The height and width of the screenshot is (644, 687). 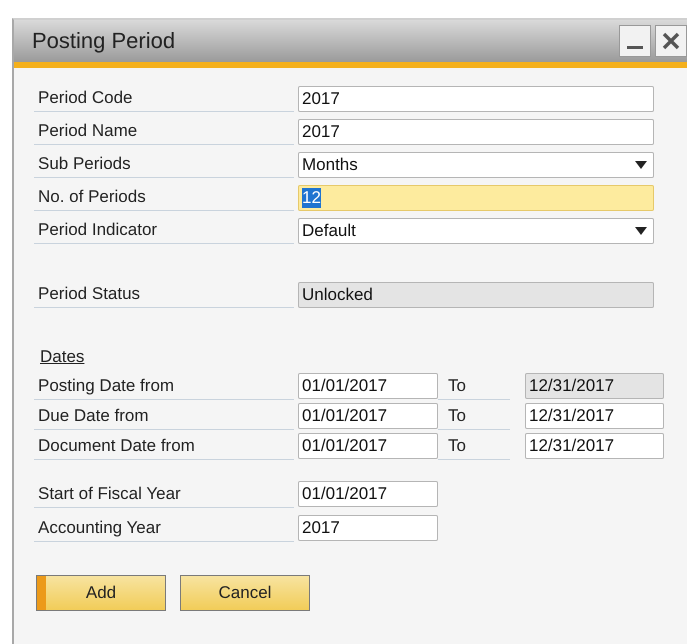 What do you see at coordinates (164, 294) in the screenshot?
I see `field-label: Period Status` at bounding box center [164, 294].